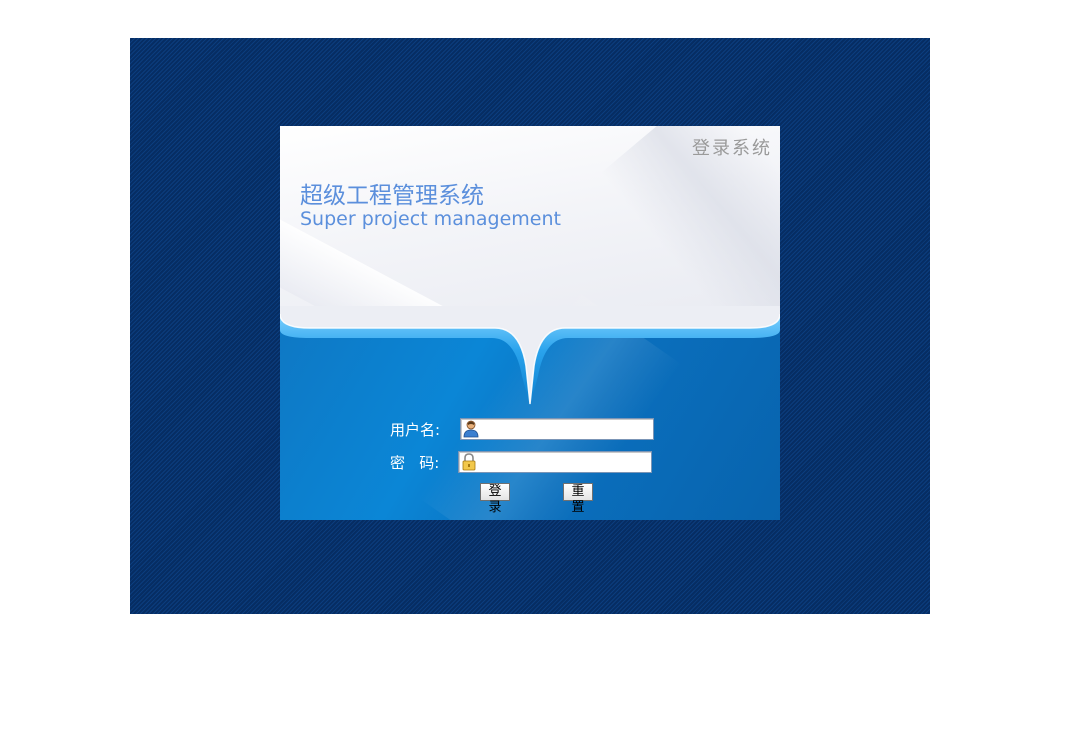 This screenshot has height=731, width=1068. Describe the element at coordinates (732, 148) in the screenshot. I see `login-system-label: 登录系统` at that location.